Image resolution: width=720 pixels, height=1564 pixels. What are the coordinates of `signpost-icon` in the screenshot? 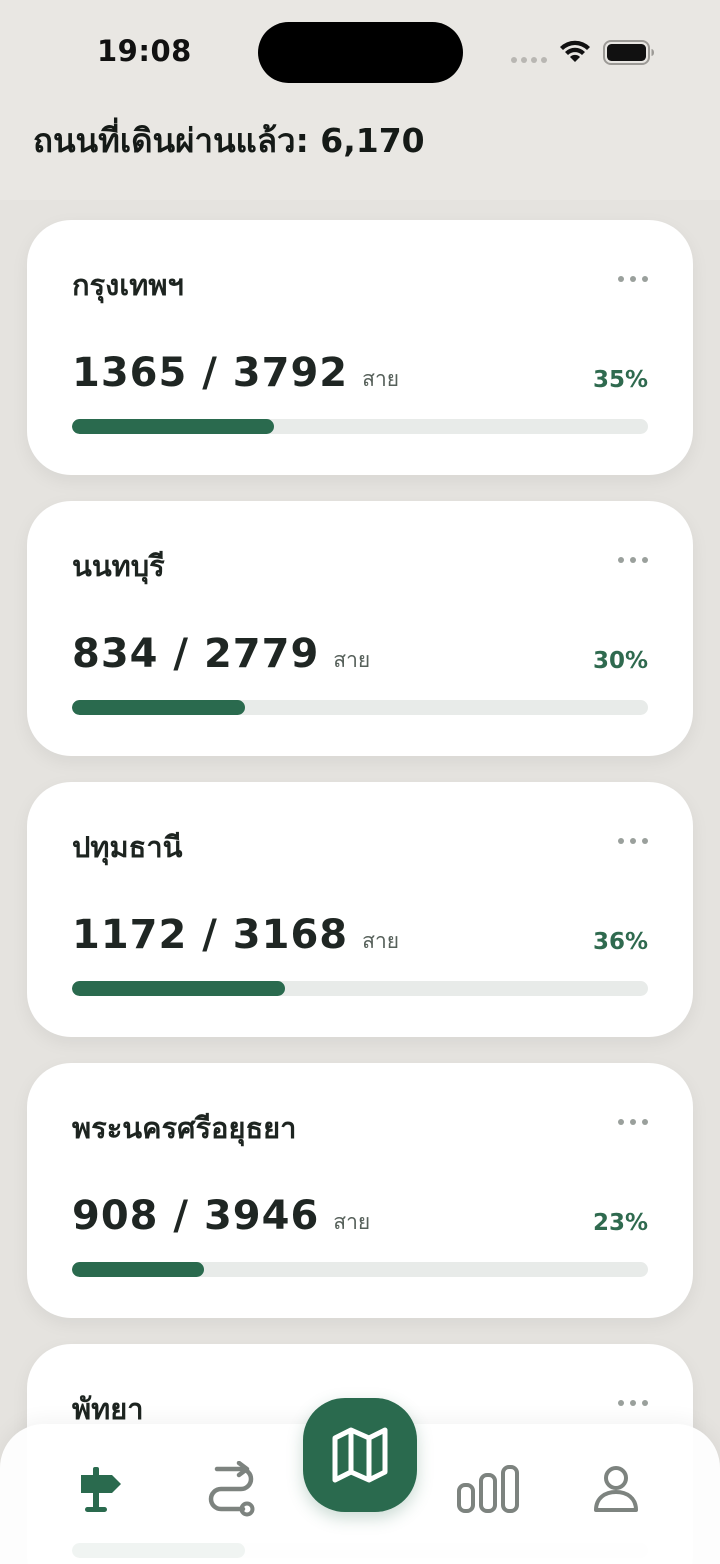 It's located at (101, 1489).